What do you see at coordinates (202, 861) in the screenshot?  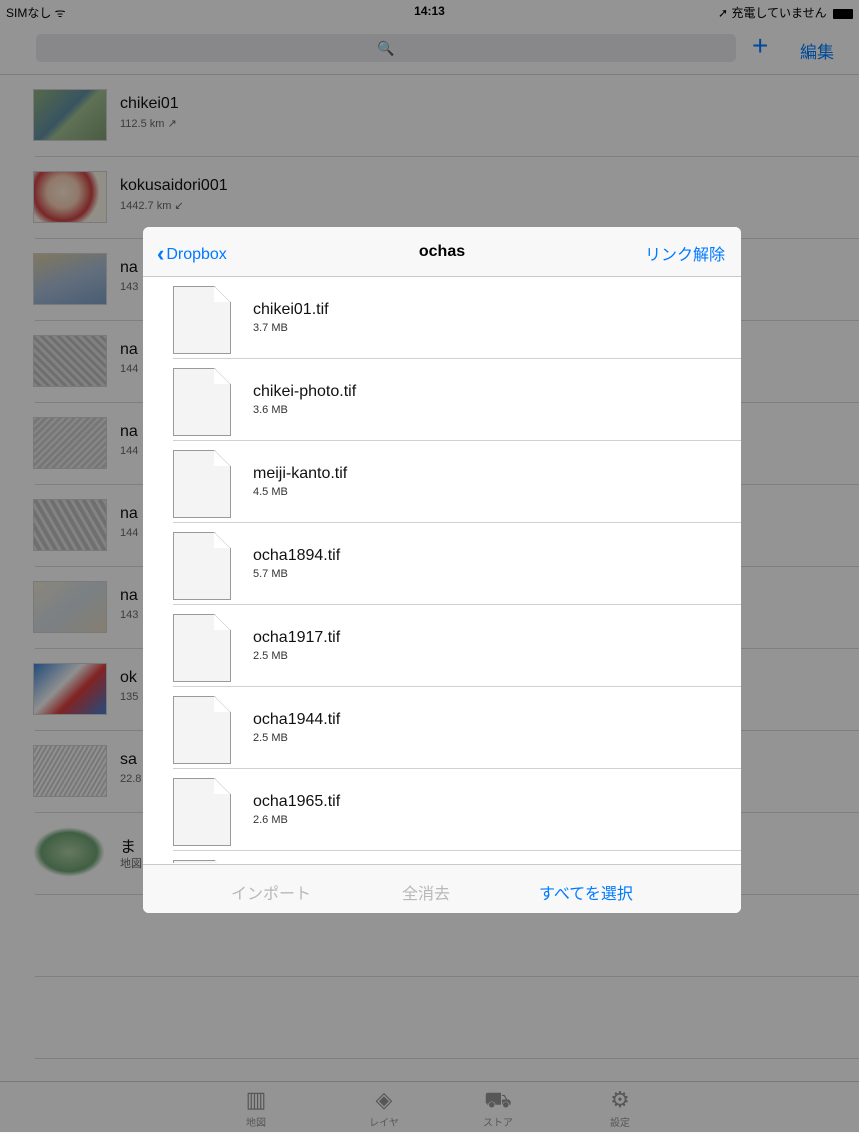 I see `document-icon` at bounding box center [202, 861].